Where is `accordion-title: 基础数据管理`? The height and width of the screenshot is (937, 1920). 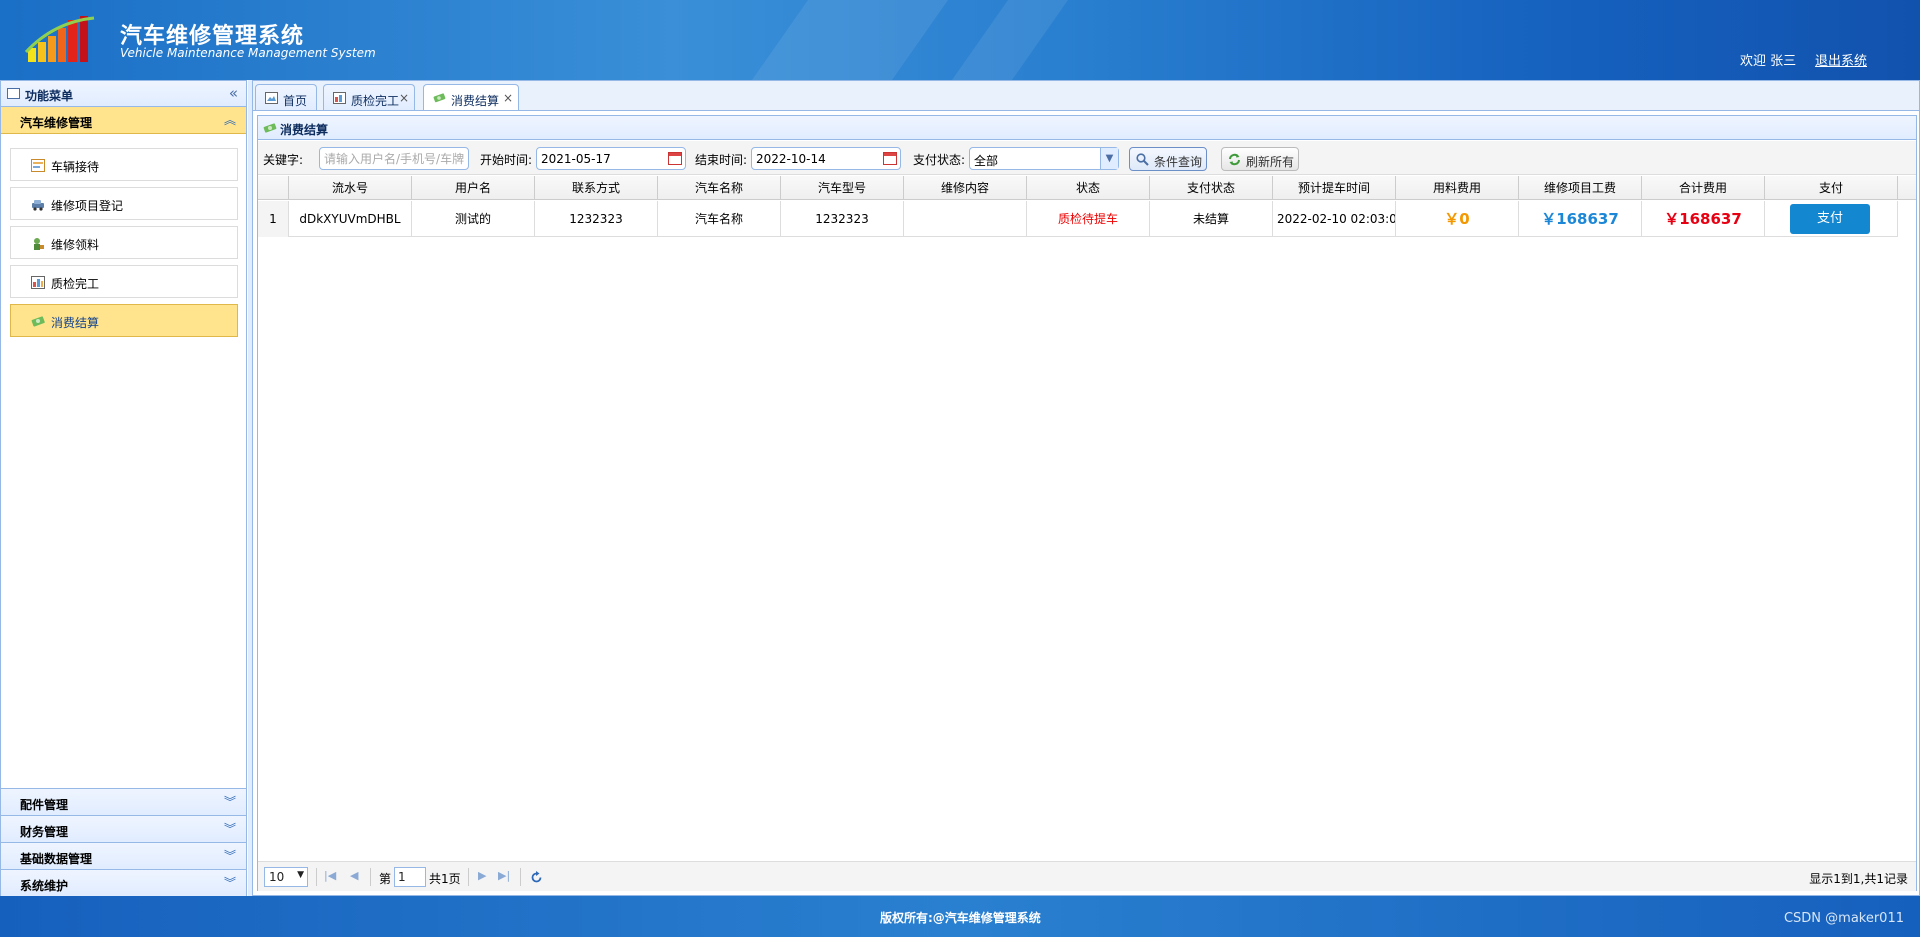 accordion-title: 基础数据管理 is located at coordinates (56, 859).